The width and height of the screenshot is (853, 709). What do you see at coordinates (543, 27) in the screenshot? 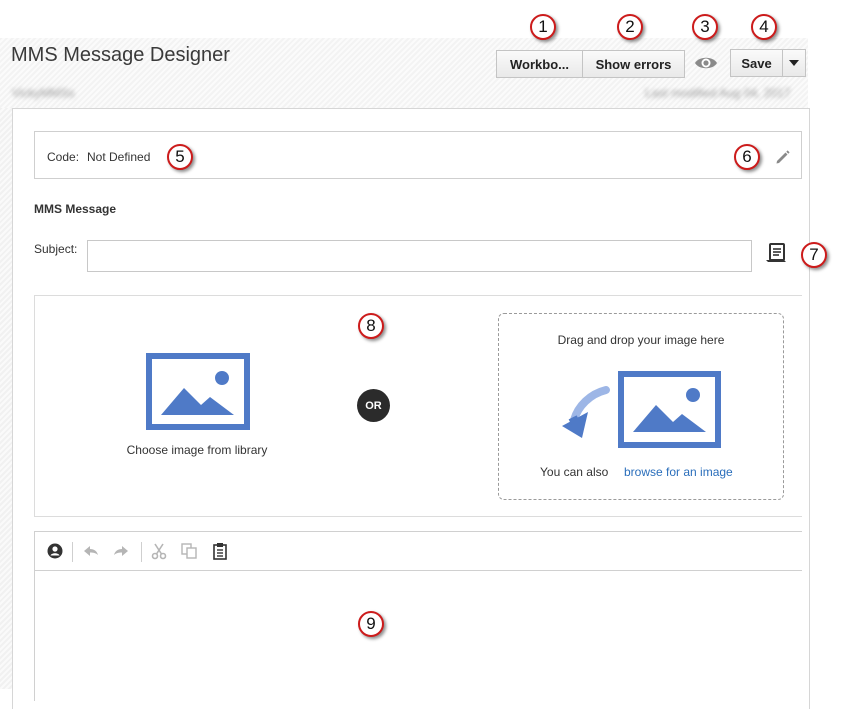
I see `callout-1: 1` at bounding box center [543, 27].